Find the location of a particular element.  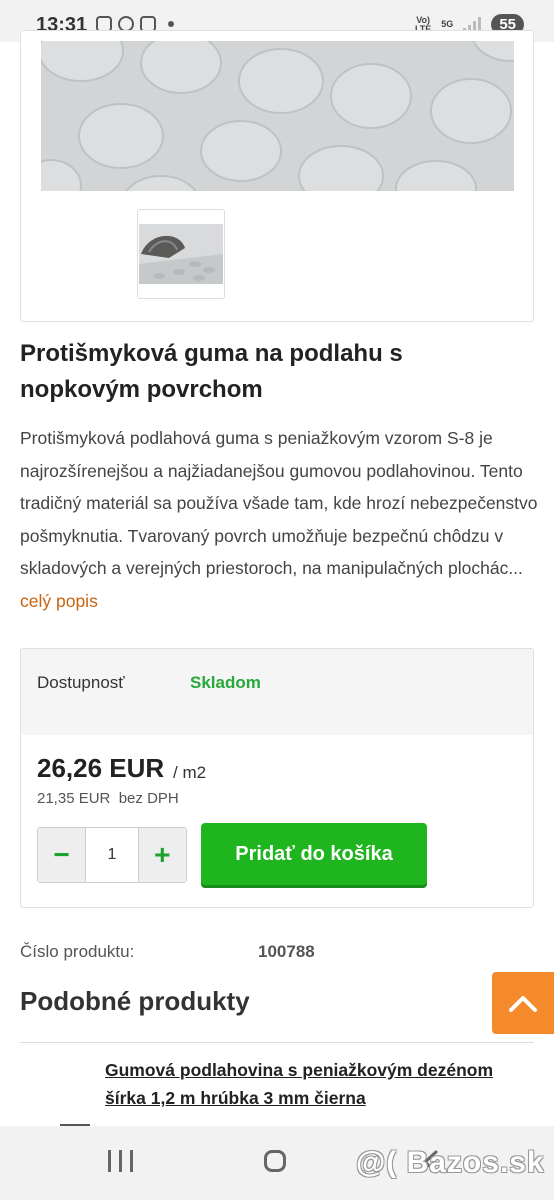

home-icon is located at coordinates (275, 1161).